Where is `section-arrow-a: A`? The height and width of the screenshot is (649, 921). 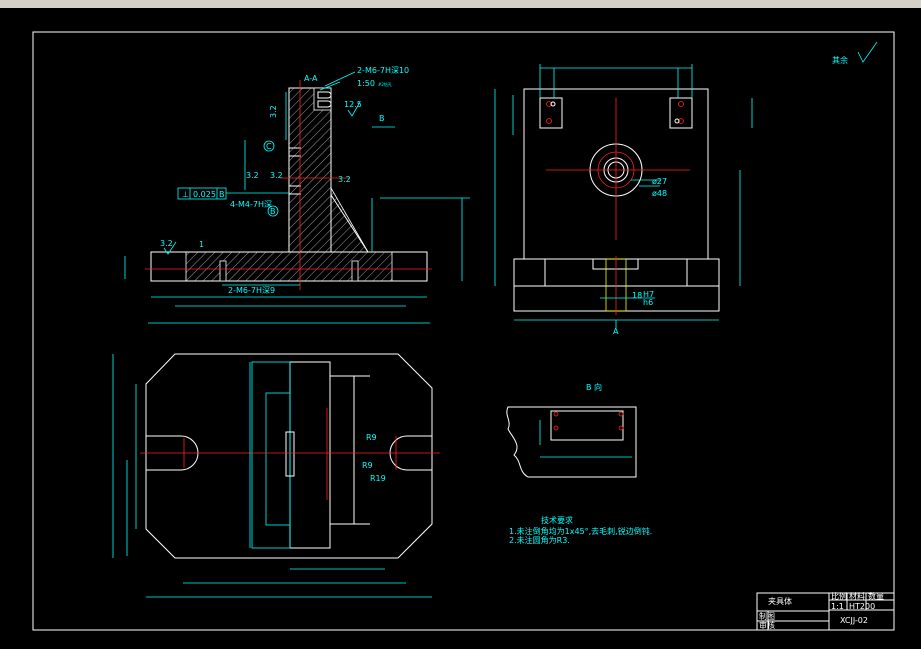
section-arrow-a: A is located at coordinates (616, 331).